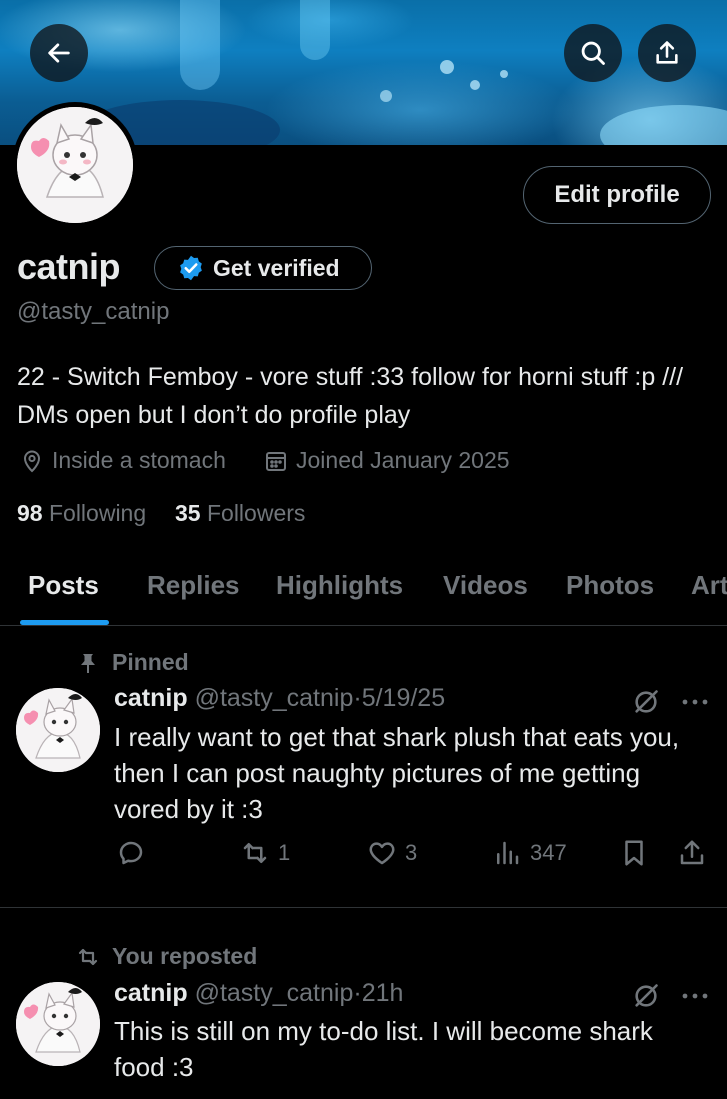  Describe the element at coordinates (411, 852) in the screenshot. I see `like-count: 3` at that location.